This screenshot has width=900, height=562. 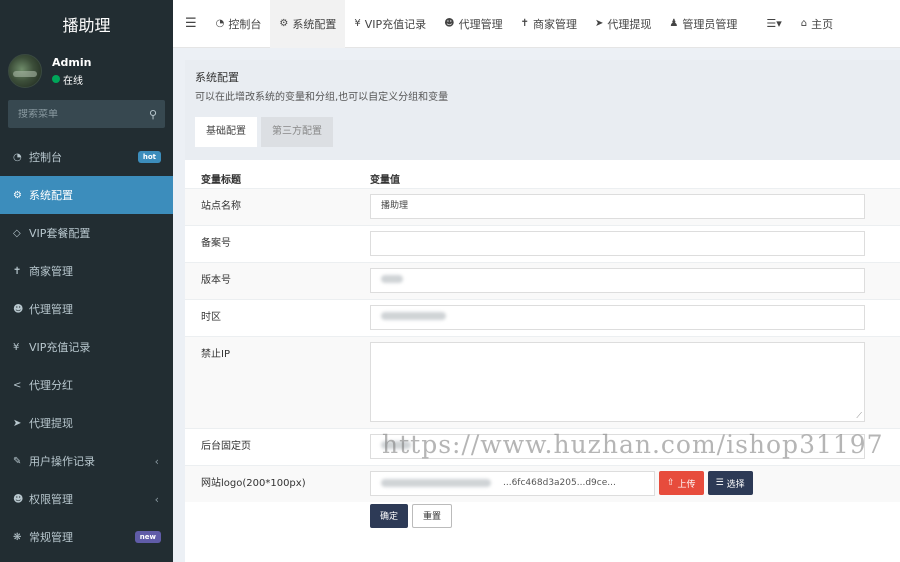 What do you see at coordinates (51, 385) in the screenshot?
I see `sidebar-item-label: 代理分红` at bounding box center [51, 385].